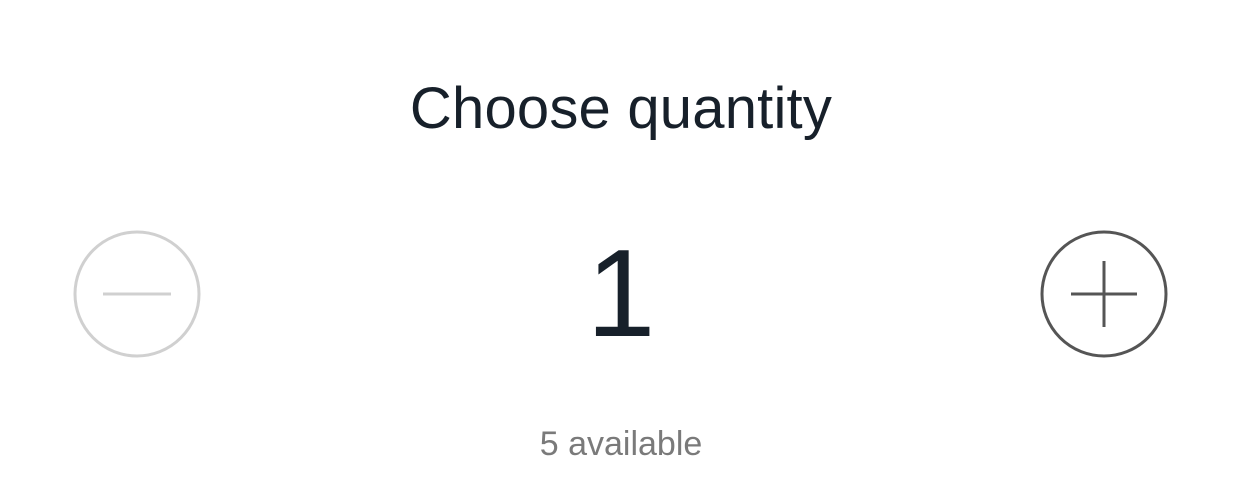  I want to click on decrement-button, so click(137, 294).